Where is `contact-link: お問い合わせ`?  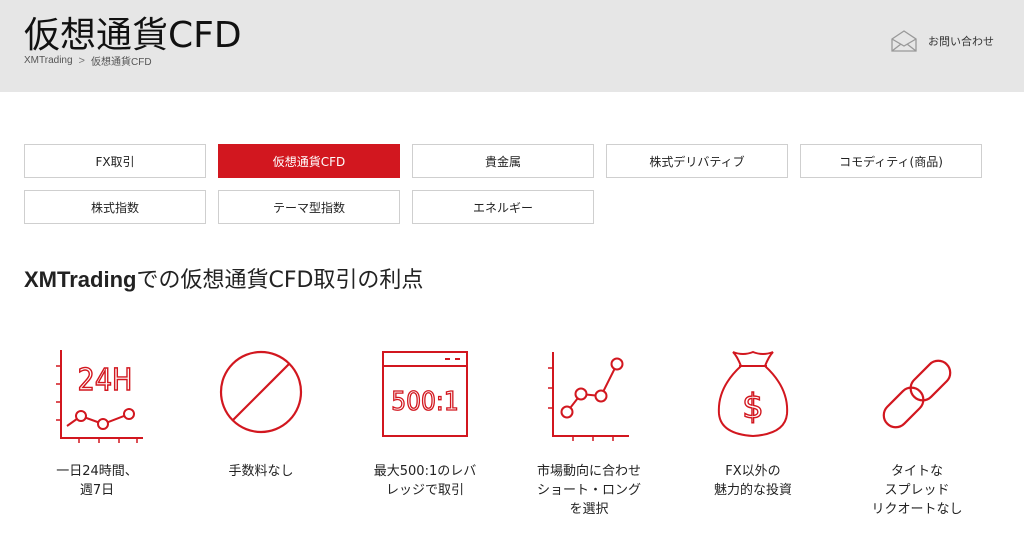
contact-link: お問い合わせ is located at coordinates (942, 41).